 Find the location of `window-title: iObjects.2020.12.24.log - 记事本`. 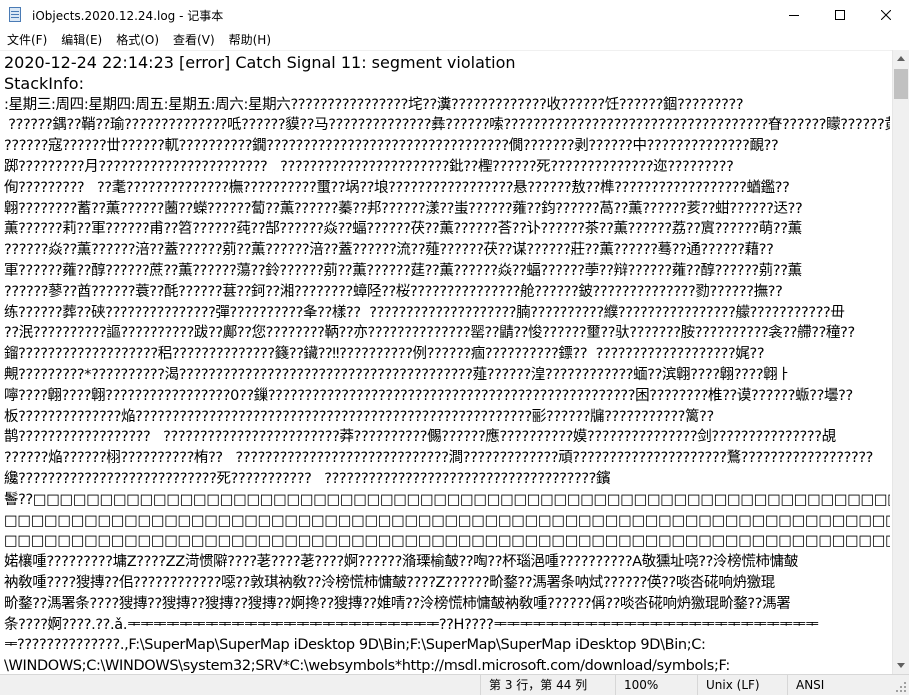

window-title: iObjects.2020.12.24.log - 记事本 is located at coordinates (128, 15).